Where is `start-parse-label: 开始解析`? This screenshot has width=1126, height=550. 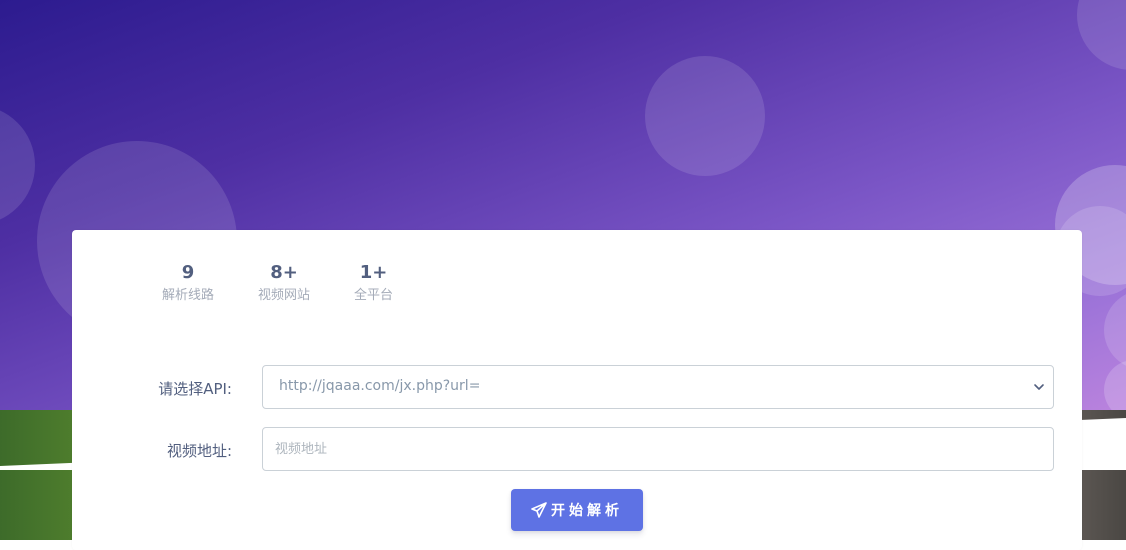 start-parse-label: 开始解析 is located at coordinates (587, 511).